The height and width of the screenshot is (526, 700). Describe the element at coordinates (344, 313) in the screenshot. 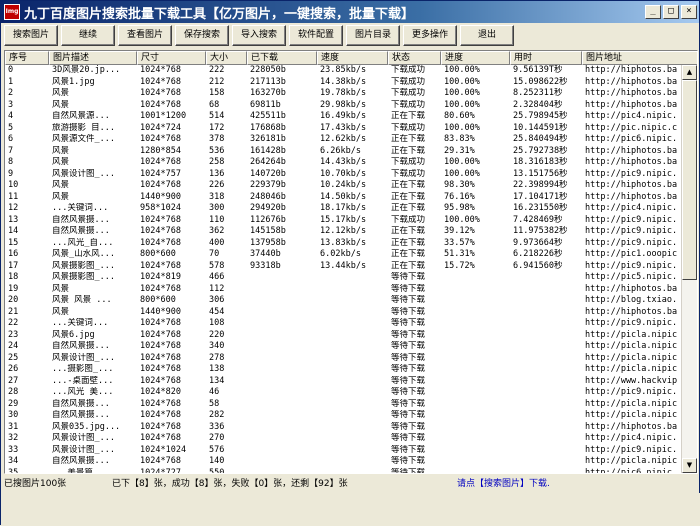

I see `table-row: 21 风景 1440*900 454 等待下载 http://hiphotos.ba` at that location.